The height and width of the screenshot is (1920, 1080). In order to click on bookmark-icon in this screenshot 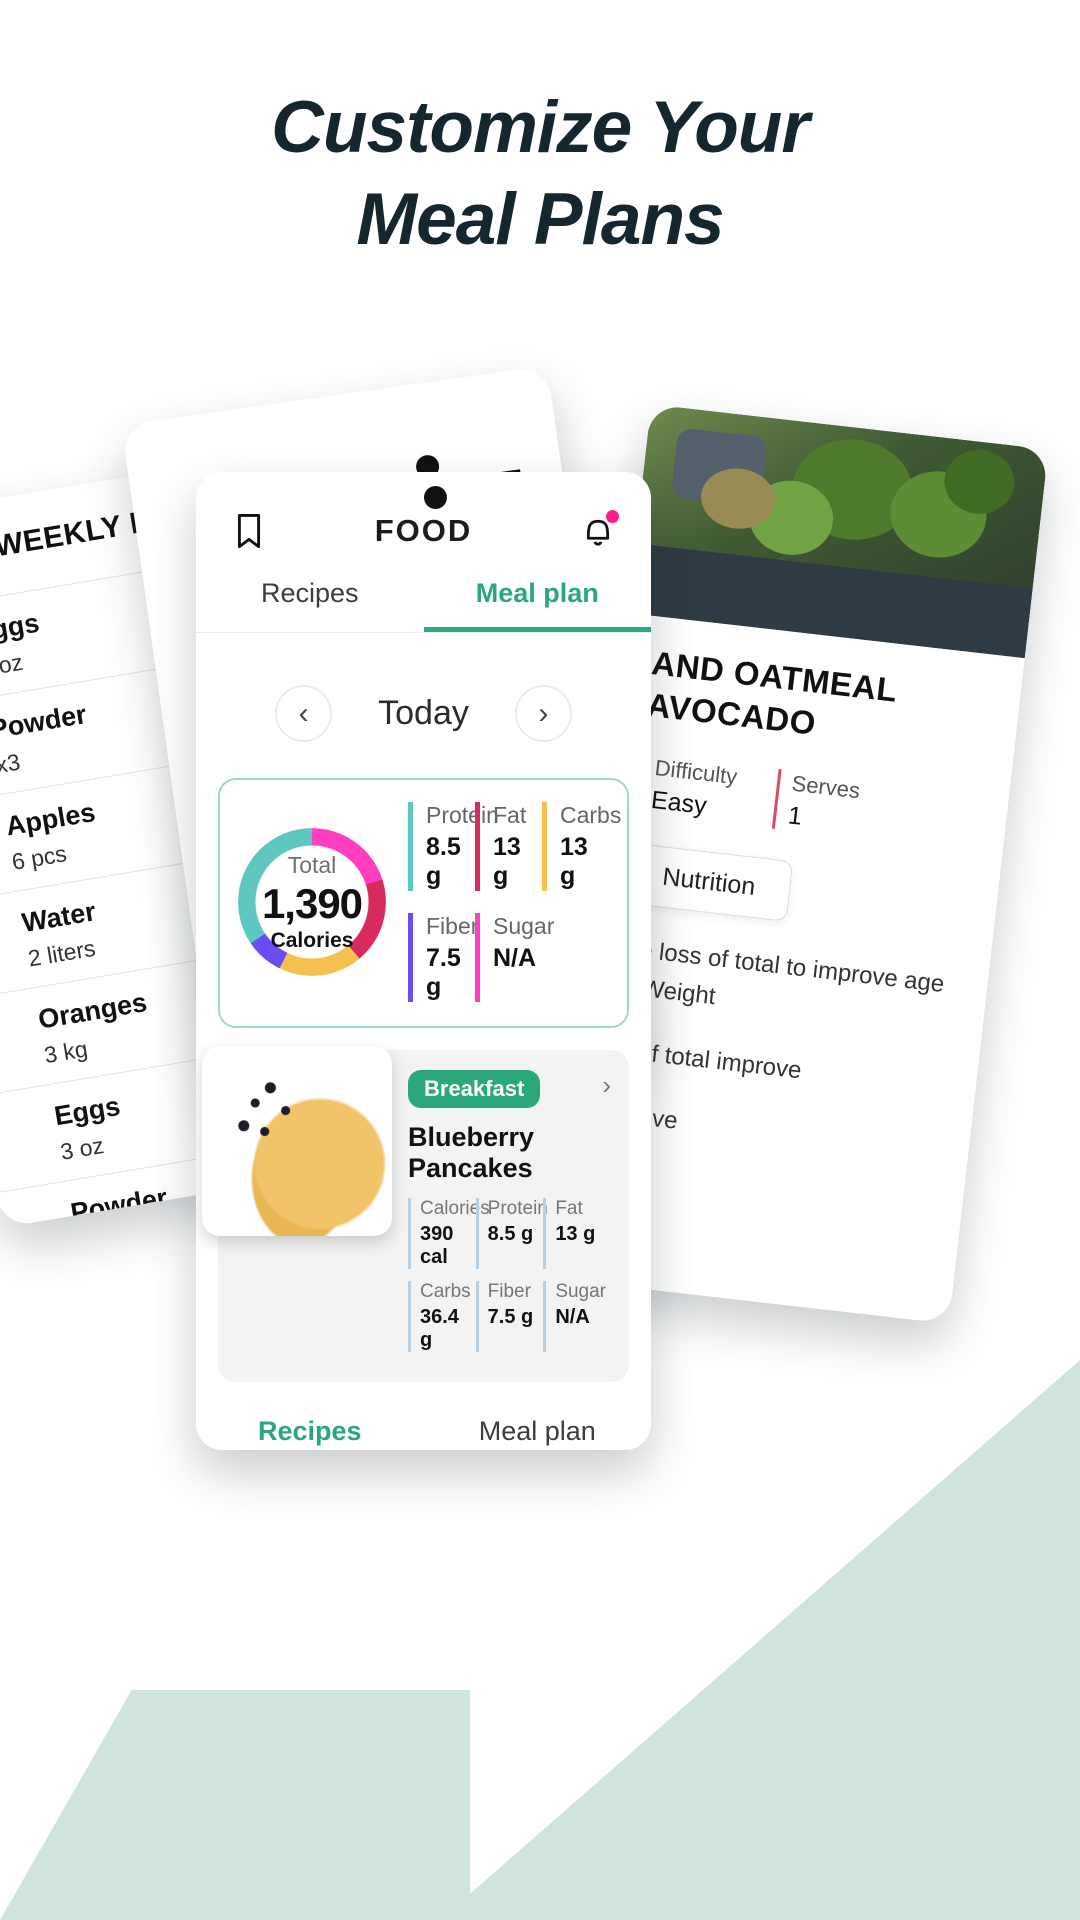, I will do `click(249, 531)`.